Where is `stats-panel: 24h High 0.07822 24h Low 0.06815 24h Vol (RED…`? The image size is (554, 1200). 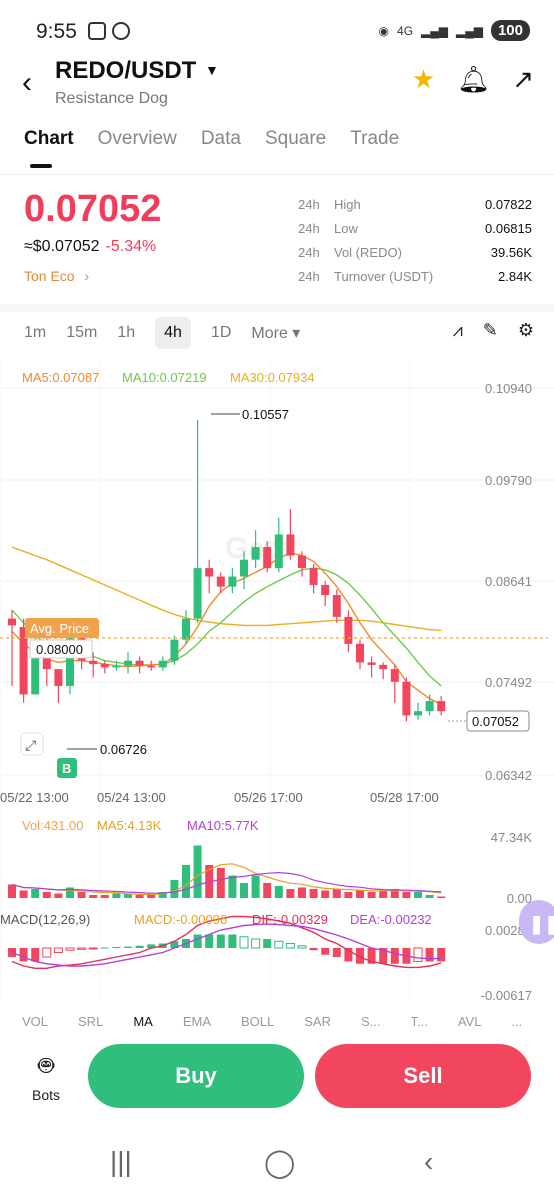 stats-panel: 24h High 0.07822 24h Low 0.06815 24h Vol (RED… is located at coordinates (415, 240).